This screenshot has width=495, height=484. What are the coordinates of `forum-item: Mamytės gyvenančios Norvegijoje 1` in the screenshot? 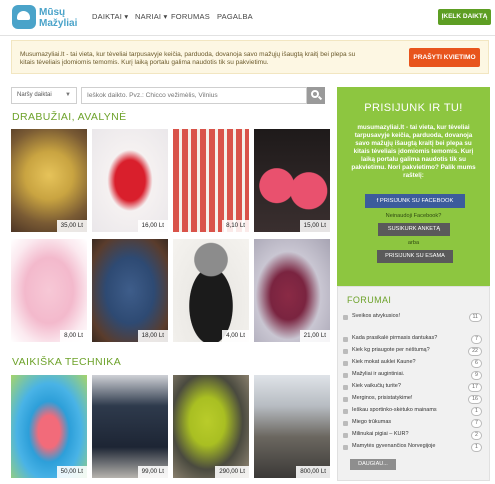 It's located at (413, 447).